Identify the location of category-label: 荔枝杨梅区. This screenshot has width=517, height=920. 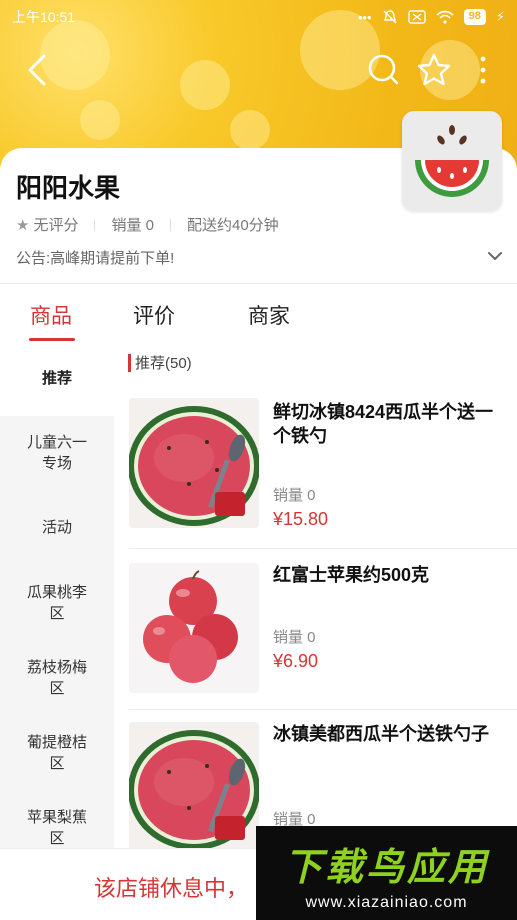
(56, 678).